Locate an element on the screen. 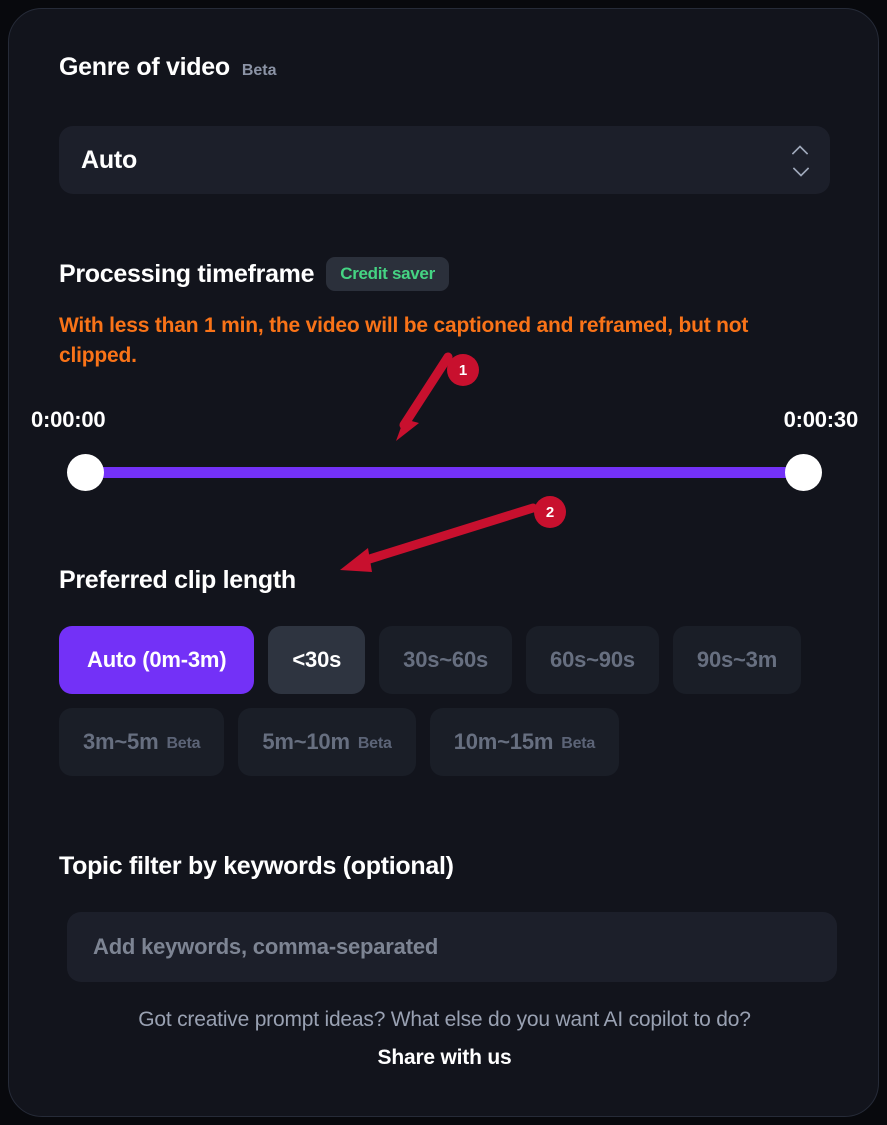  clip-length-option: 90s~3m is located at coordinates (737, 660).